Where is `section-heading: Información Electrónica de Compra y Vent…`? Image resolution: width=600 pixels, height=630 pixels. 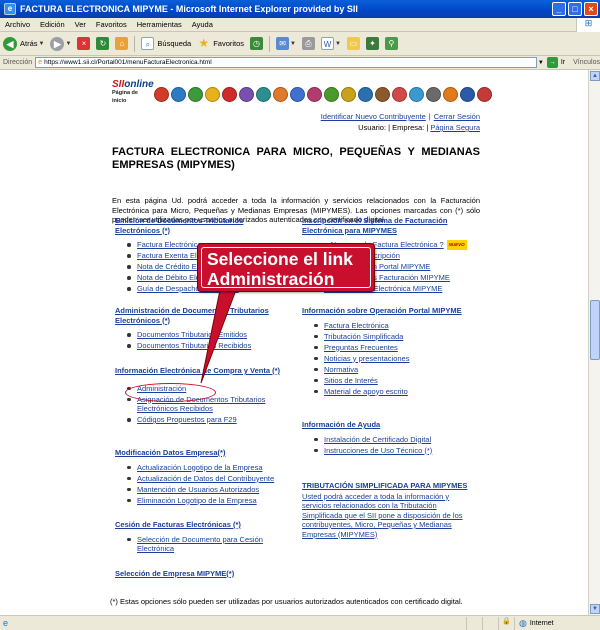 section-heading: Información Electrónica de Compra y Vent… is located at coordinates (200, 371).